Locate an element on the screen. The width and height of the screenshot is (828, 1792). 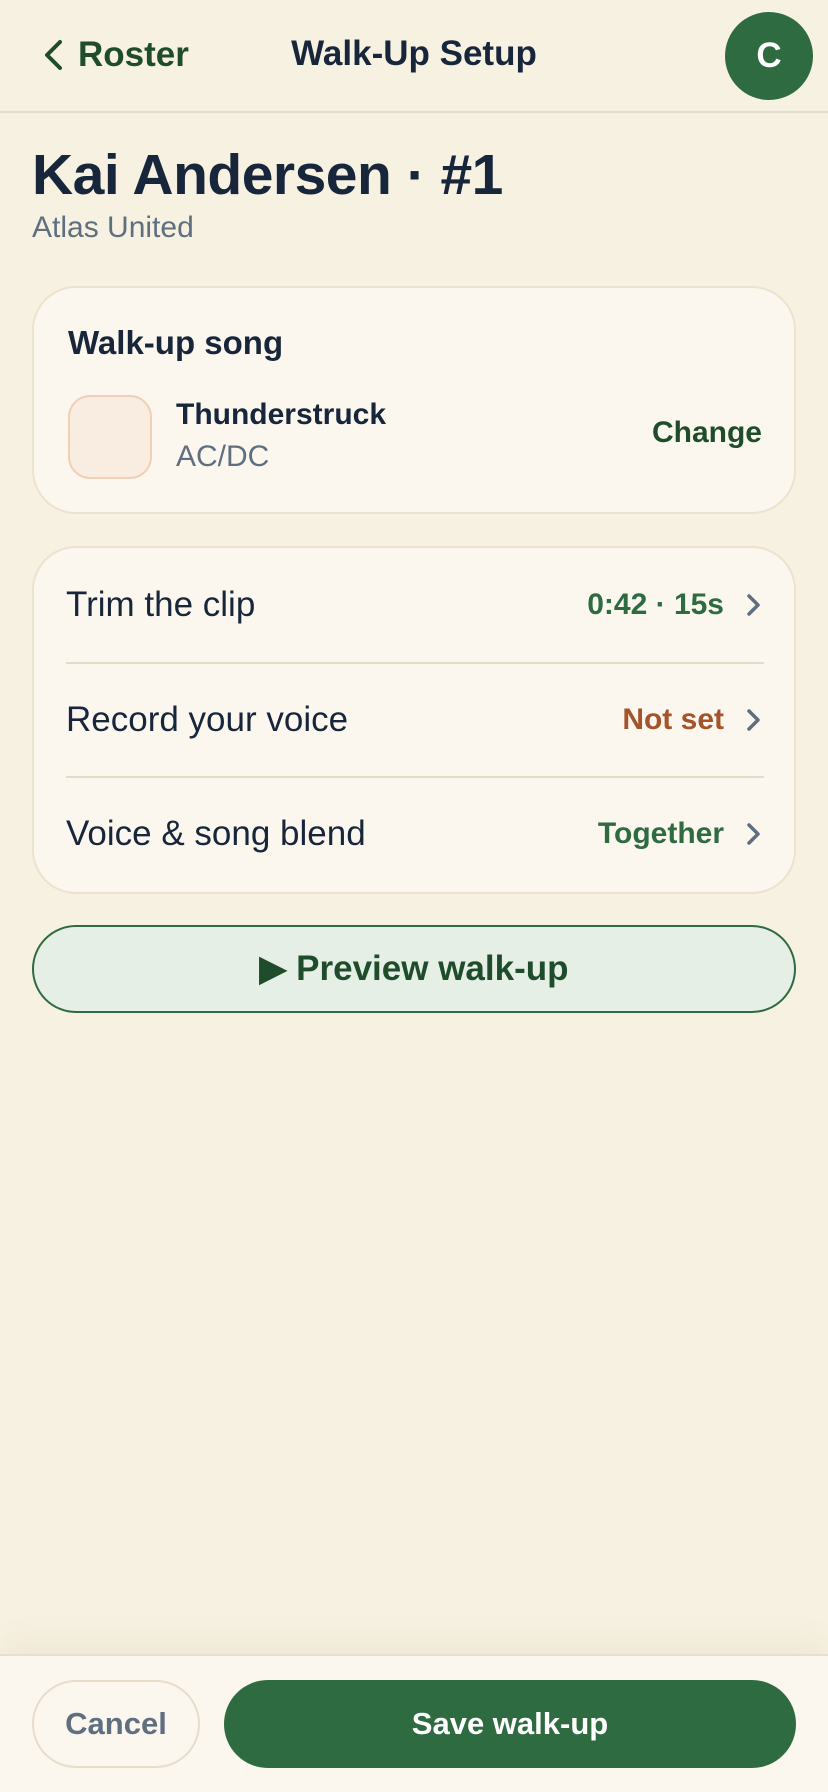
walk-up-song-card: Walk-up song Thunderstruck AC/DC Change is located at coordinates (414, 400).